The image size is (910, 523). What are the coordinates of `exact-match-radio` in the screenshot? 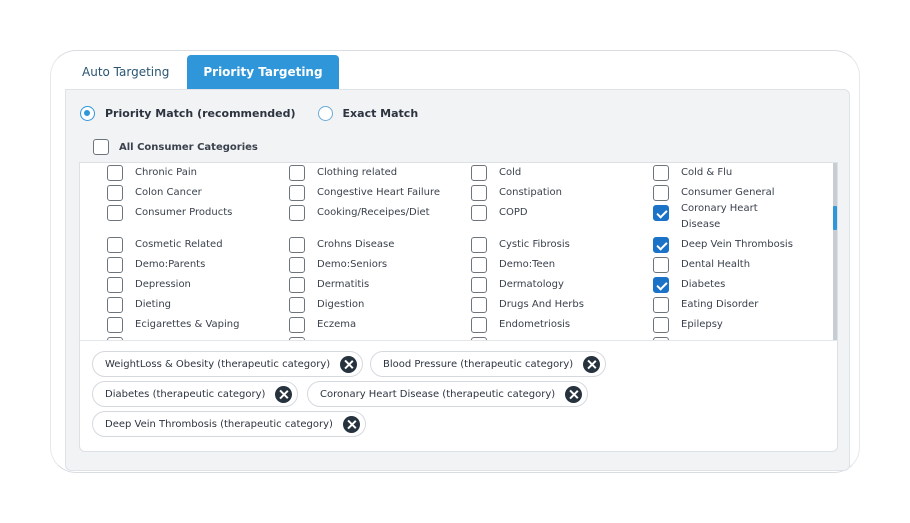 It's located at (325, 113).